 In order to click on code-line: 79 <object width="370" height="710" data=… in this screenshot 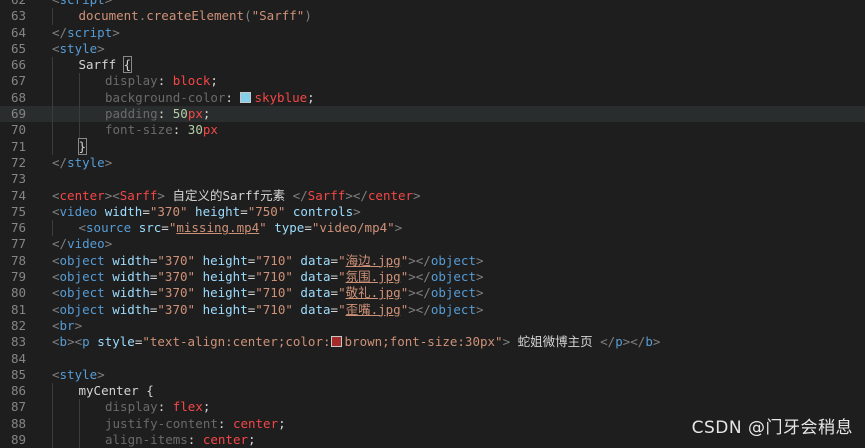, I will do `click(432, 277)`.